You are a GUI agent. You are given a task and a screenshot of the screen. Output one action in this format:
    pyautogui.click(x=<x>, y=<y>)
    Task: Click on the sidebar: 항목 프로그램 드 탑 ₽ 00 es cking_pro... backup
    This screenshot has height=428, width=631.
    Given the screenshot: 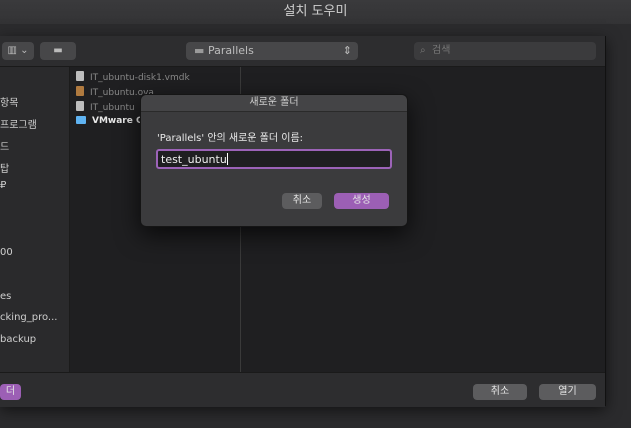 What is the action you would take?
    pyautogui.click(x=35, y=219)
    